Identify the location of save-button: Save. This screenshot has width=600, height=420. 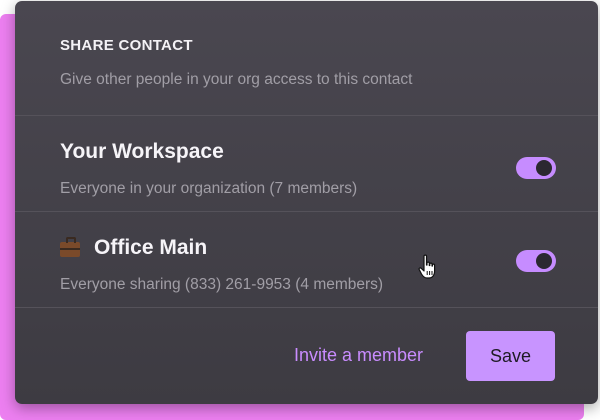
(510, 356).